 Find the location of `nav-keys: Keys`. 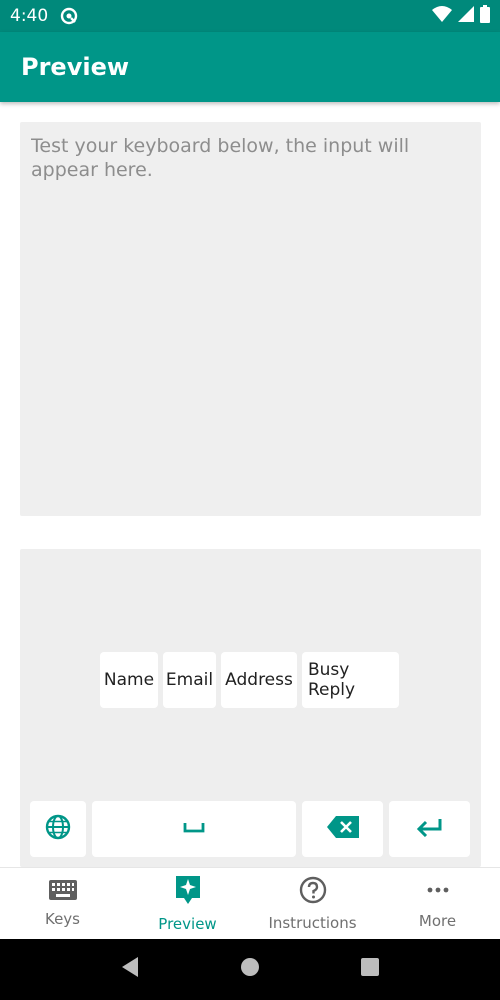

nav-keys: Keys is located at coordinates (62, 903).